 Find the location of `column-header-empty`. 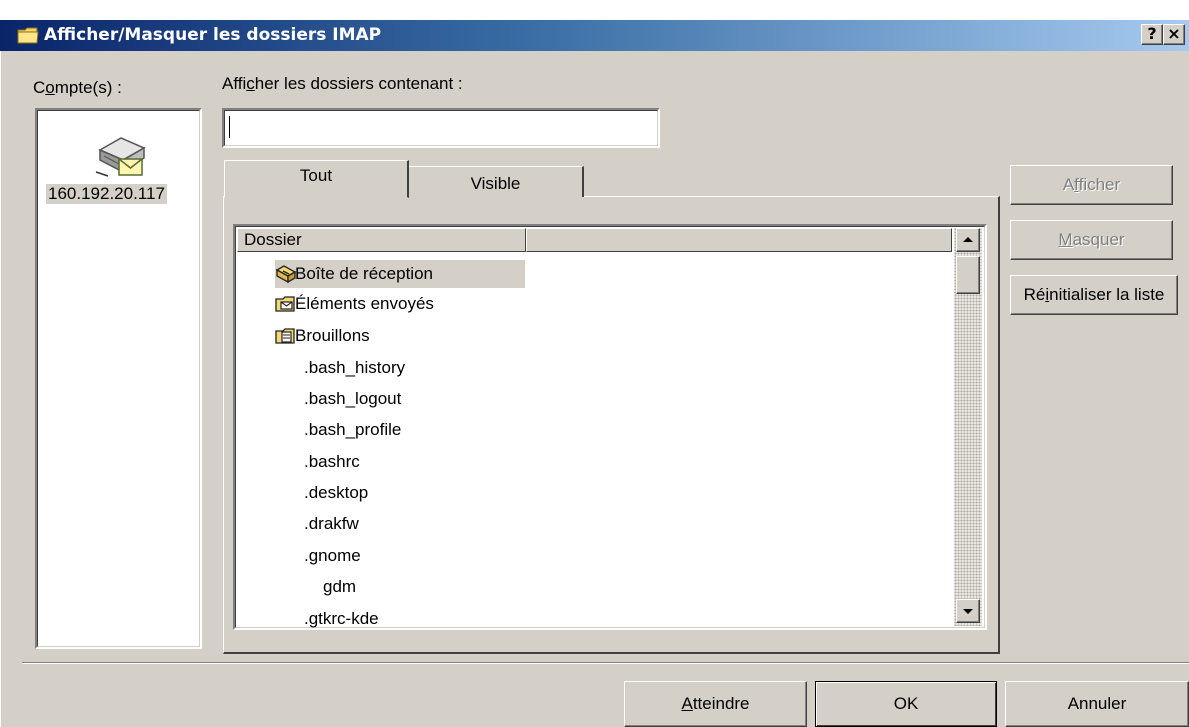

column-header-empty is located at coordinates (739, 240).